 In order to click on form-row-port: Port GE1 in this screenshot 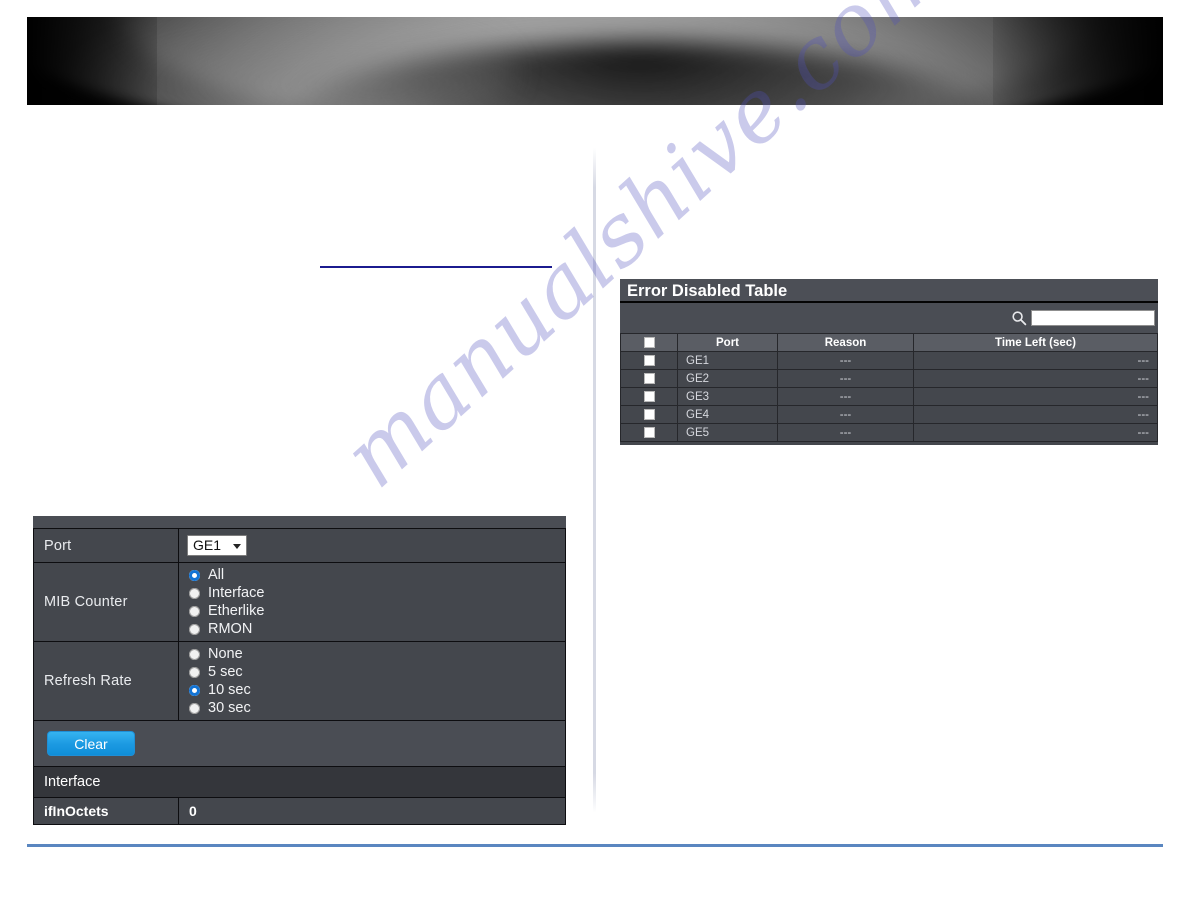, I will do `click(299, 545)`.